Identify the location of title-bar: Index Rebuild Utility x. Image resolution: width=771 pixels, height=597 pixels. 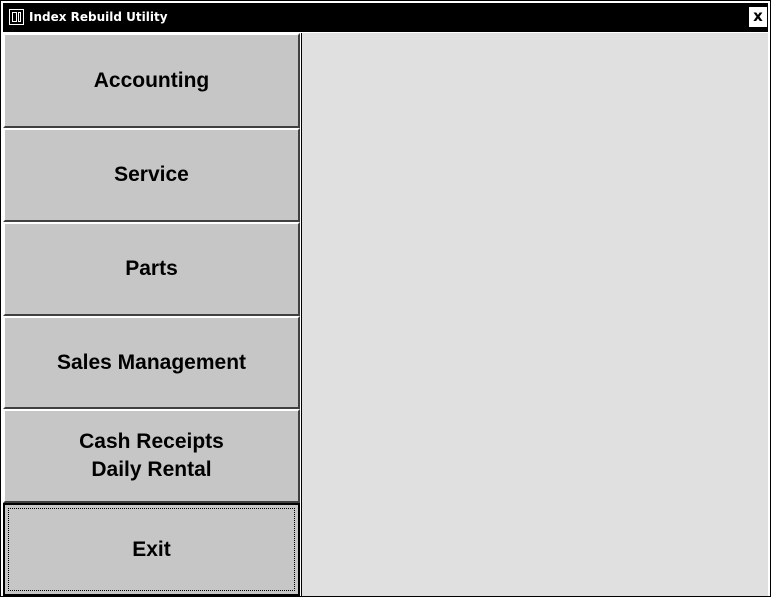
(385, 17).